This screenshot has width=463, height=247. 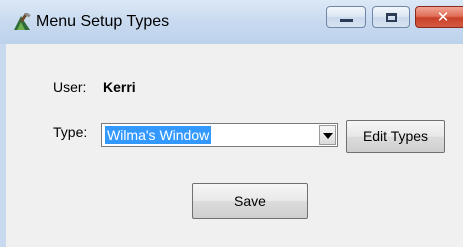 I want to click on minimize-button, so click(x=346, y=17).